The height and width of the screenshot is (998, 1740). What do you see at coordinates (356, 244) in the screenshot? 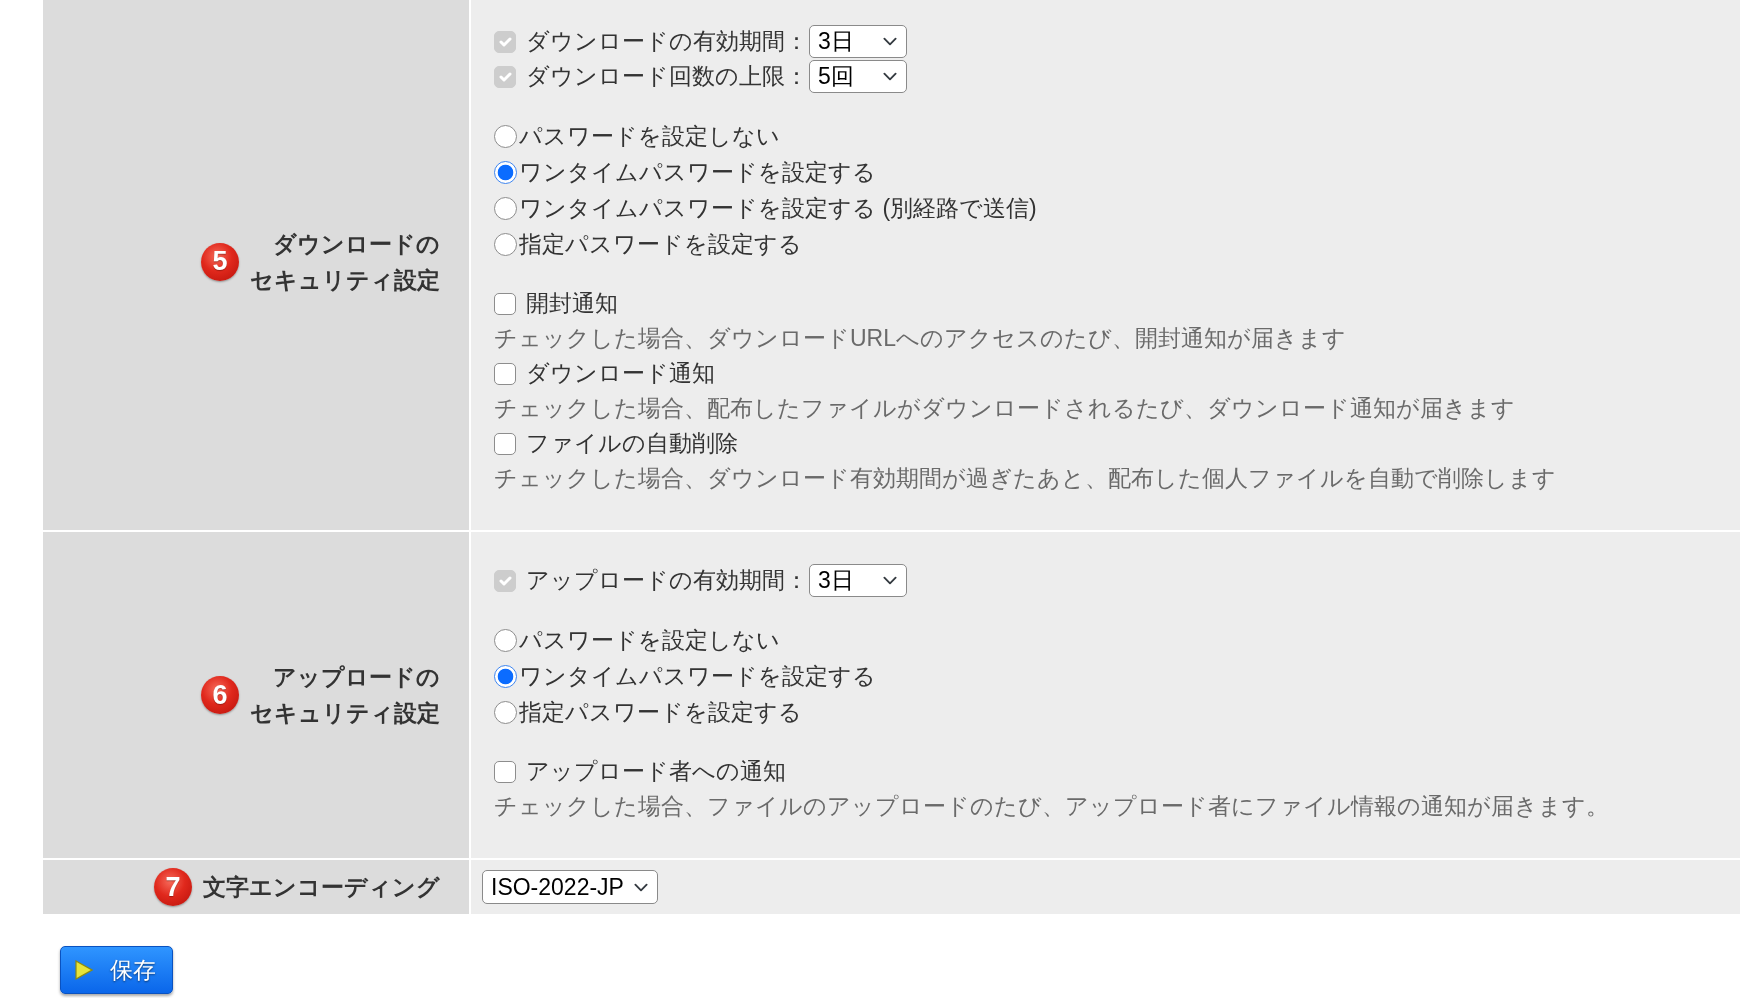
I see `section-label: ダウンロードの` at bounding box center [356, 244].